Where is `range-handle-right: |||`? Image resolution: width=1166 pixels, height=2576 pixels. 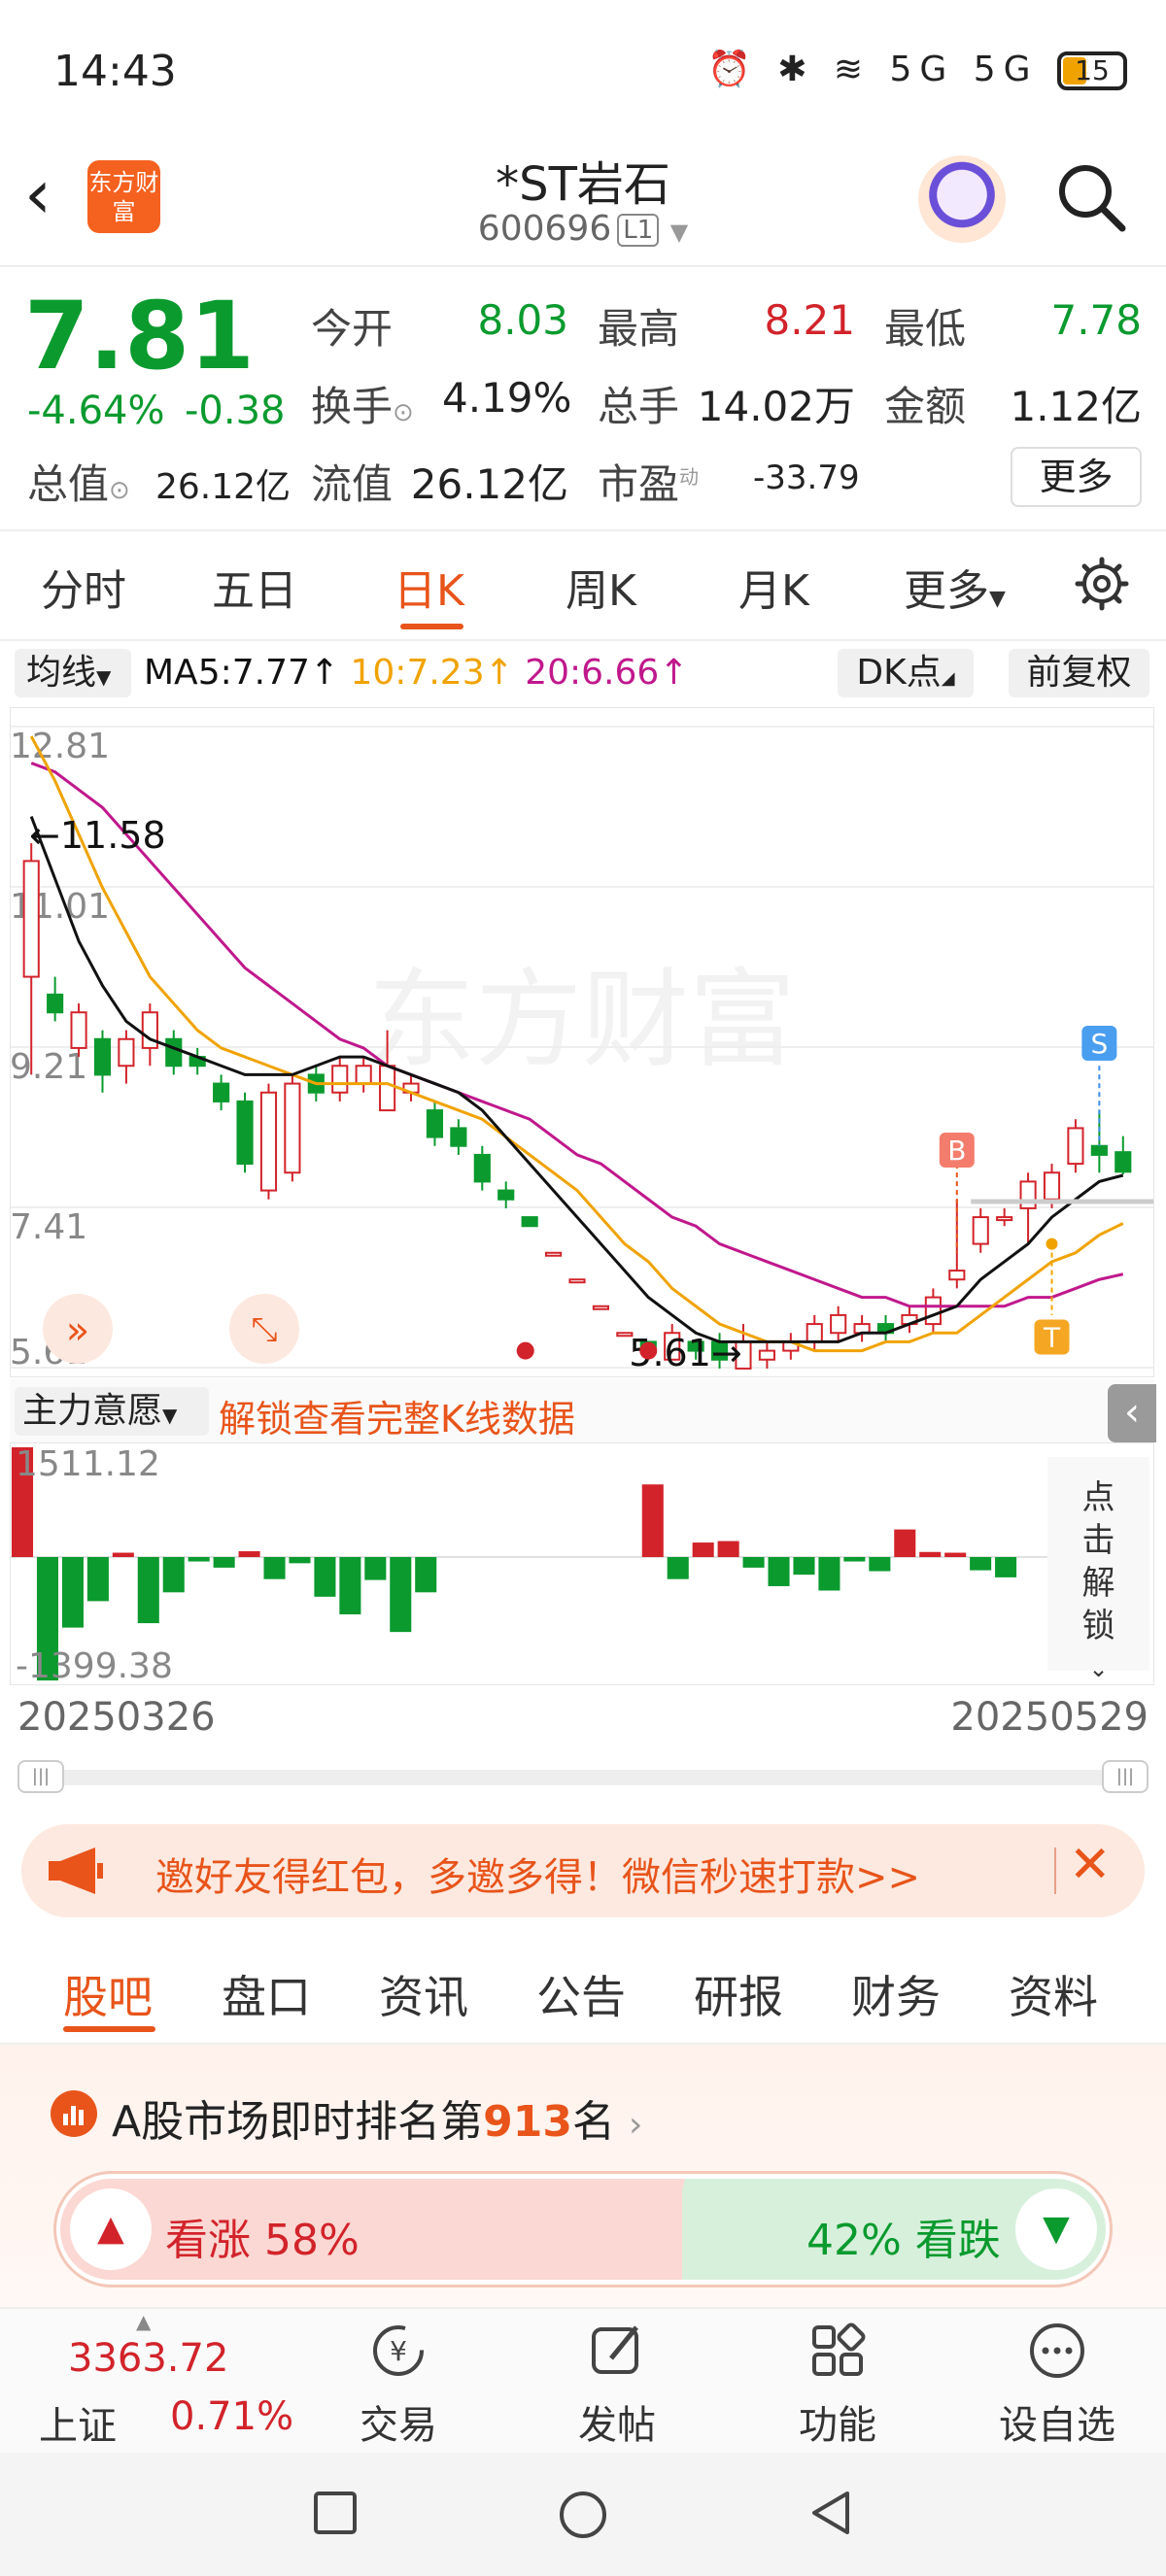
range-handle-right: ||| is located at coordinates (1125, 1776).